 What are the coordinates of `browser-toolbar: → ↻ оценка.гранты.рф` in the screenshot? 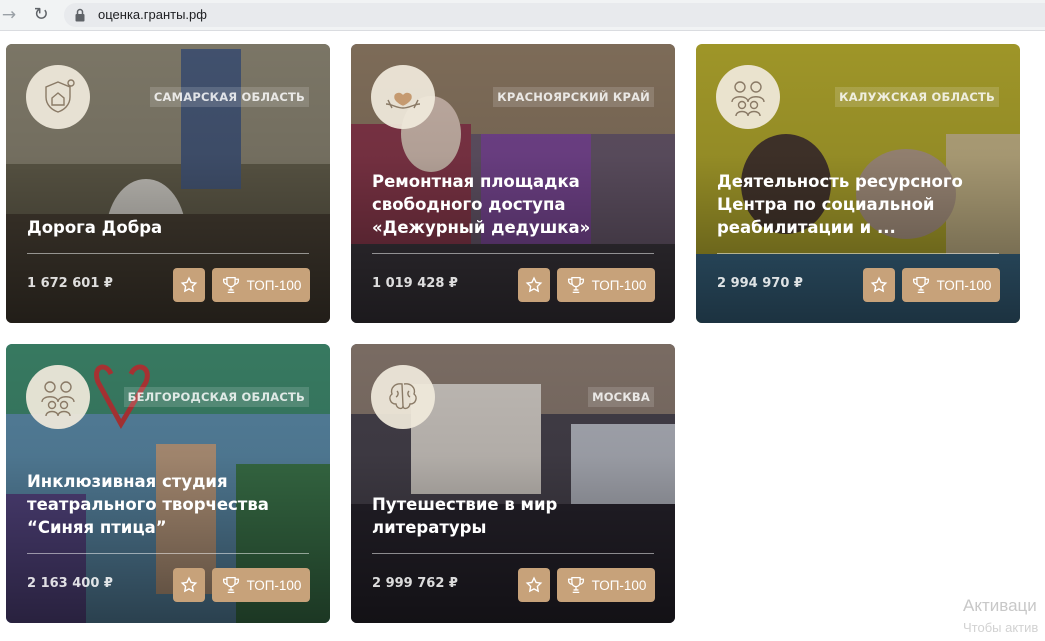 It's located at (522, 15).